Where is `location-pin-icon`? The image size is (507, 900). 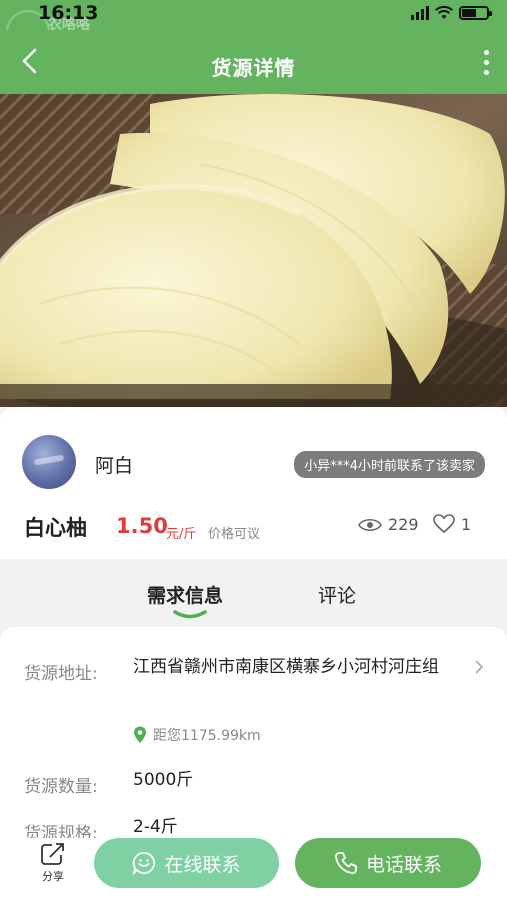 location-pin-icon is located at coordinates (140, 734).